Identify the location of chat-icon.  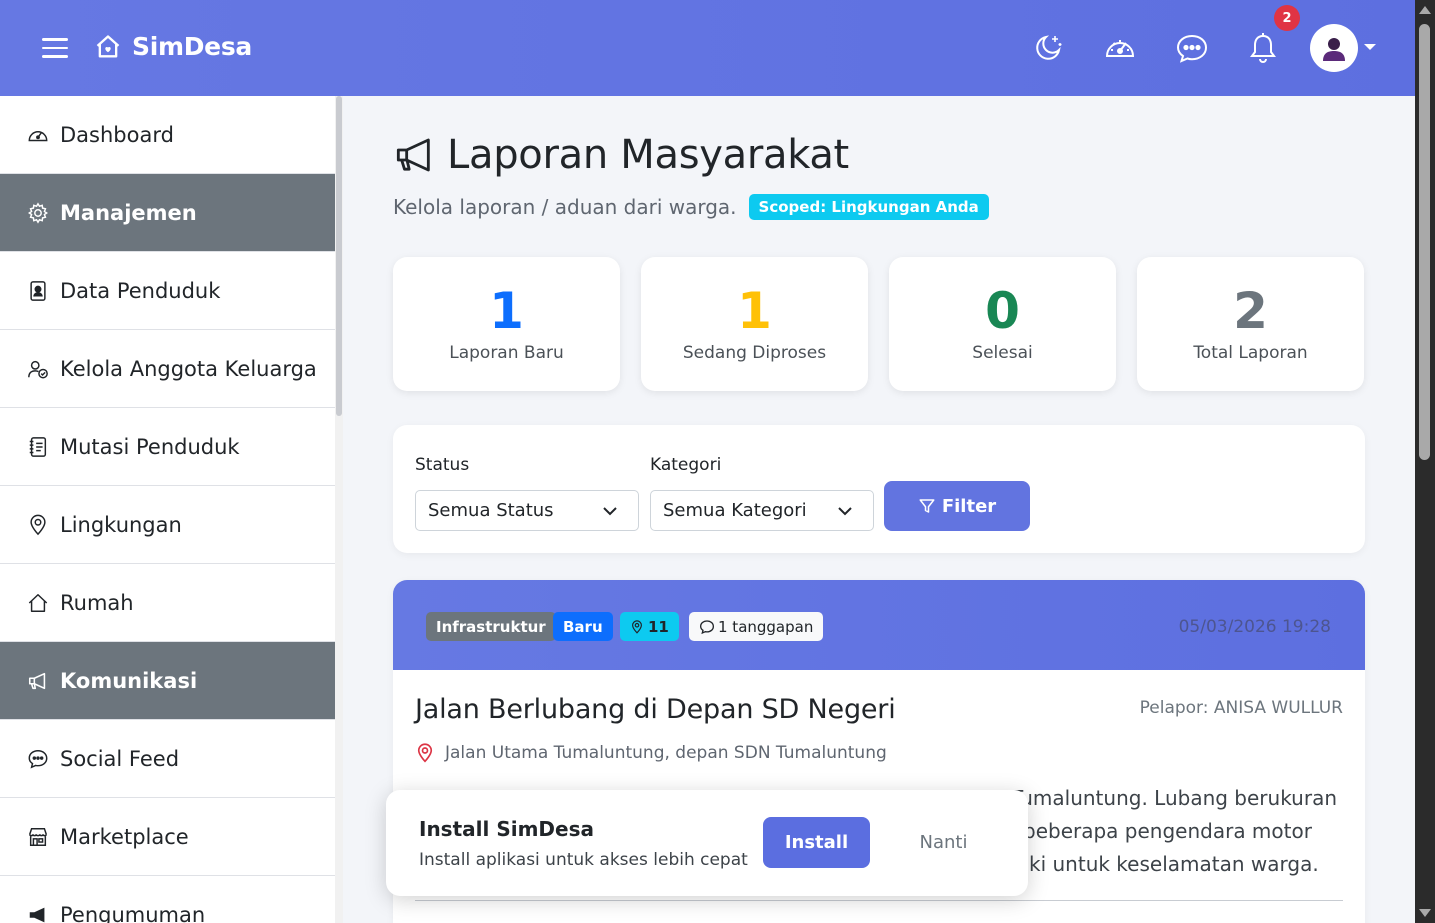
(707, 626).